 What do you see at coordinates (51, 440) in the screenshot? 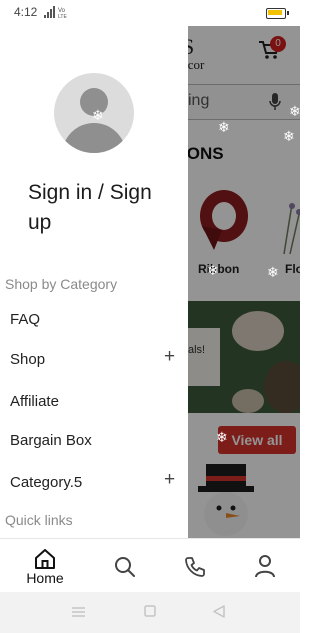
I see `menu-item-label: Bargain Box` at bounding box center [51, 440].